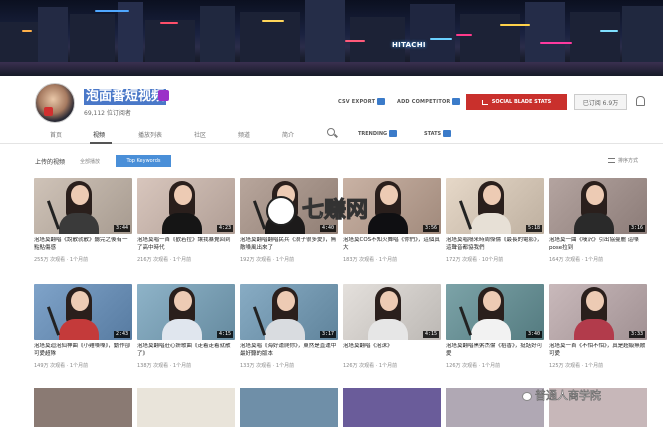 The height and width of the screenshot is (427, 663). Describe the element at coordinates (409, 45) in the screenshot. I see `banner-neon-sign: HITACHI` at that location.